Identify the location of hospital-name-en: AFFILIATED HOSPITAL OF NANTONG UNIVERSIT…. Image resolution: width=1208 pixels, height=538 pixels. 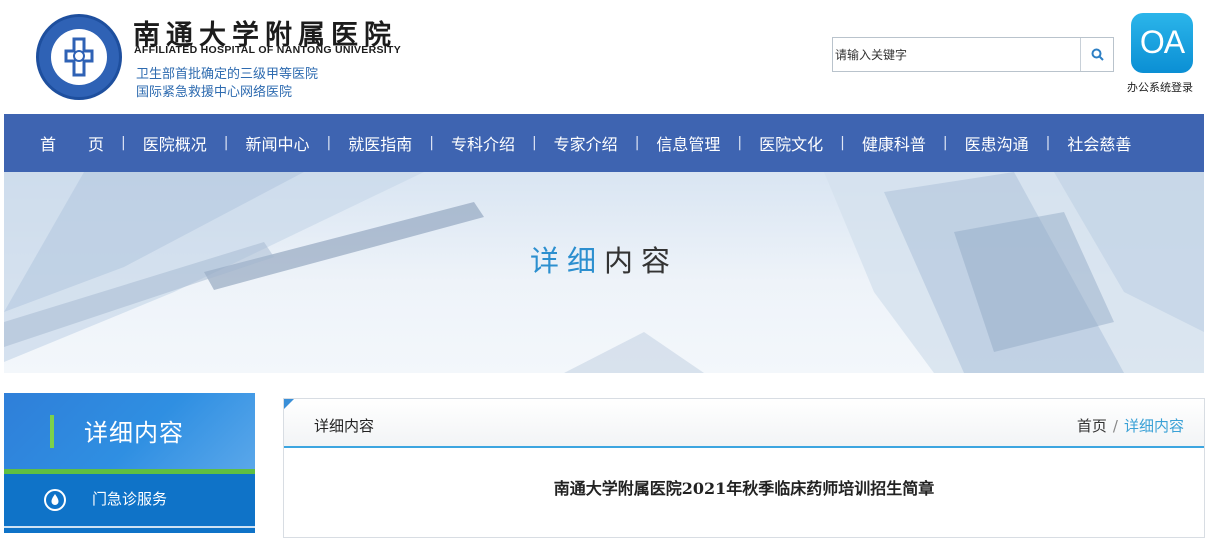
(268, 50).